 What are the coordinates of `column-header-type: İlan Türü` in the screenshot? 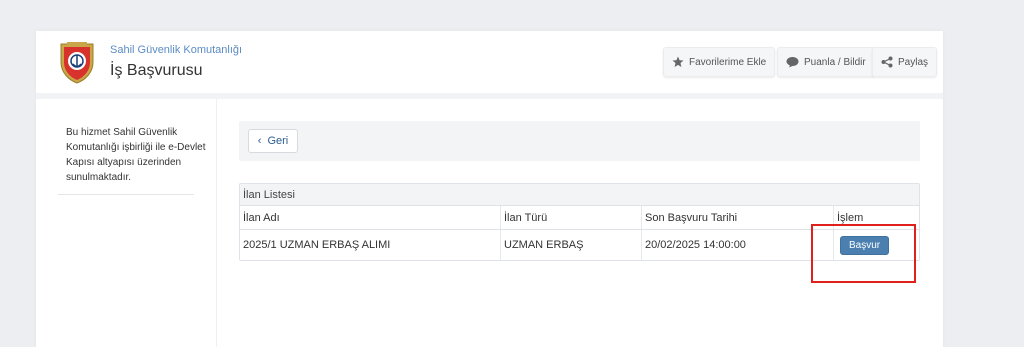 It's located at (571, 217).